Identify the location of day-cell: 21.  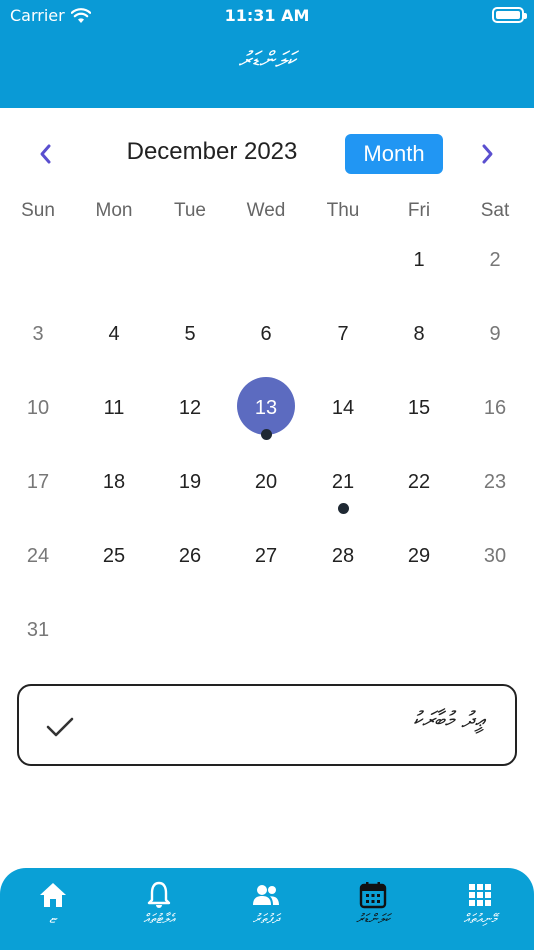
(343, 481).